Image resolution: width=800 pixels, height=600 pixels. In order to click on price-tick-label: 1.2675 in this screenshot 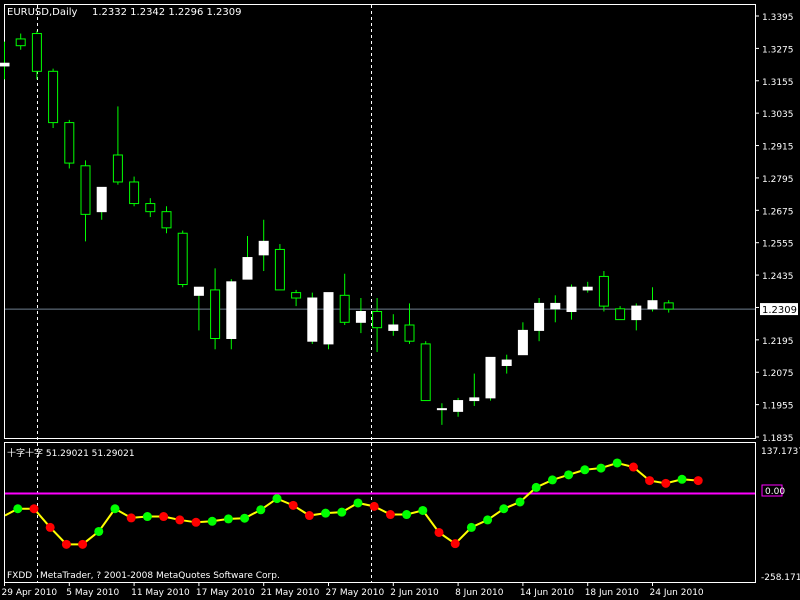, I will do `click(778, 212)`.